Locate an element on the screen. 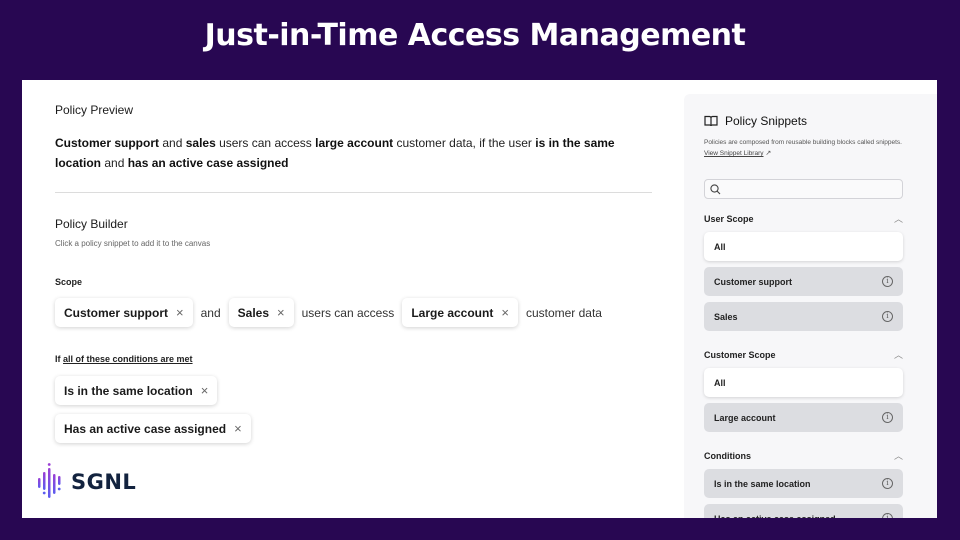 This screenshot has width=960, height=540. conditions-prefix: If is located at coordinates (58, 359).